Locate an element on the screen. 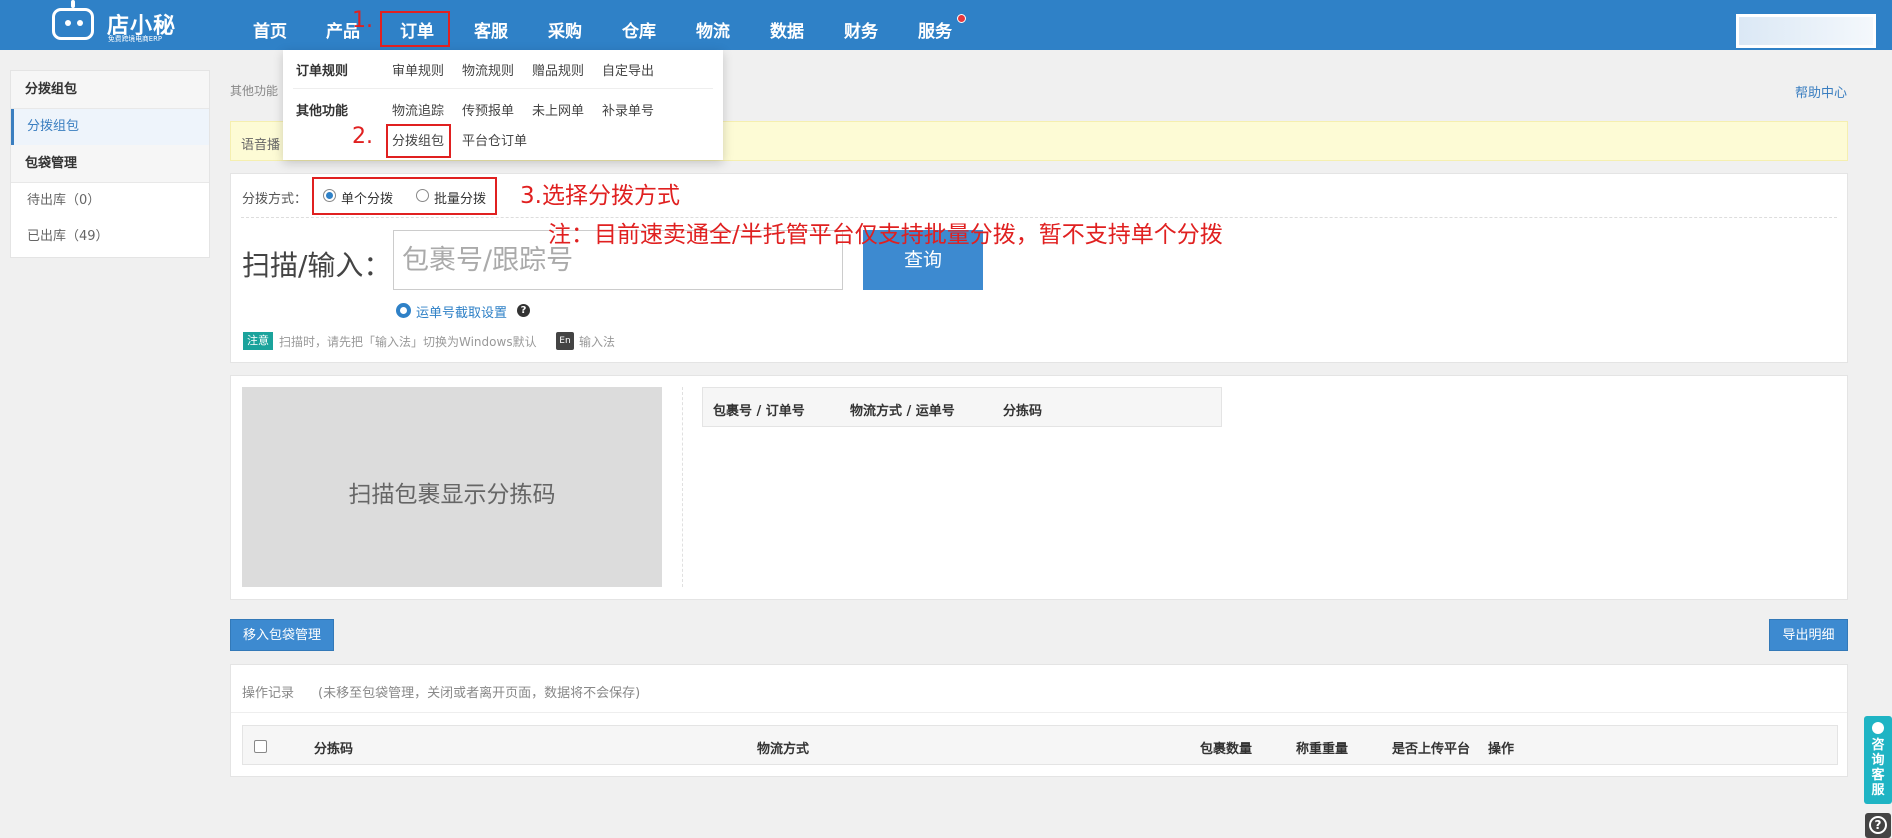 The width and height of the screenshot is (1892, 838). log-table-header: 分拣码 物流方式 包裹数量 称重重量 是否上传平台 操作 is located at coordinates (1040, 745).